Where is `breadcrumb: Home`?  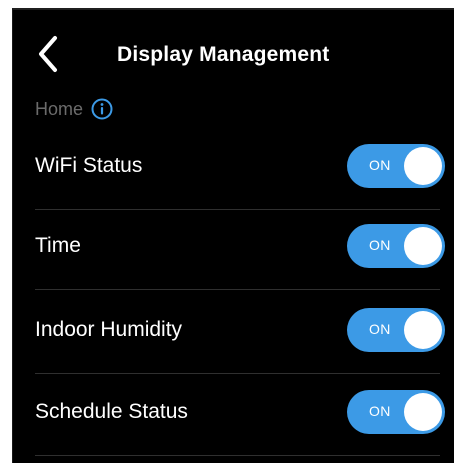
breadcrumb: Home is located at coordinates (74, 109).